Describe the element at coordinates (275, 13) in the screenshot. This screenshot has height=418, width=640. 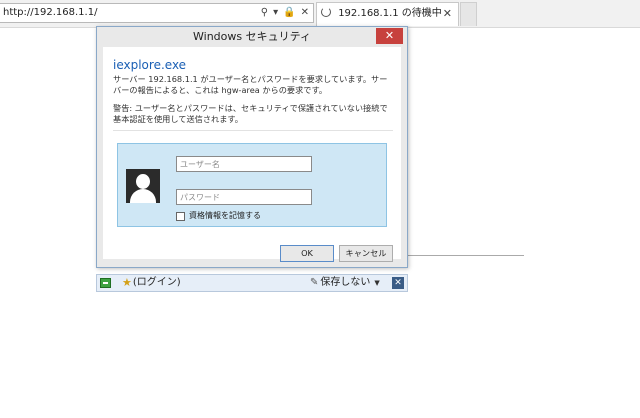
I see `chevron-down-icon: ▾` at that location.